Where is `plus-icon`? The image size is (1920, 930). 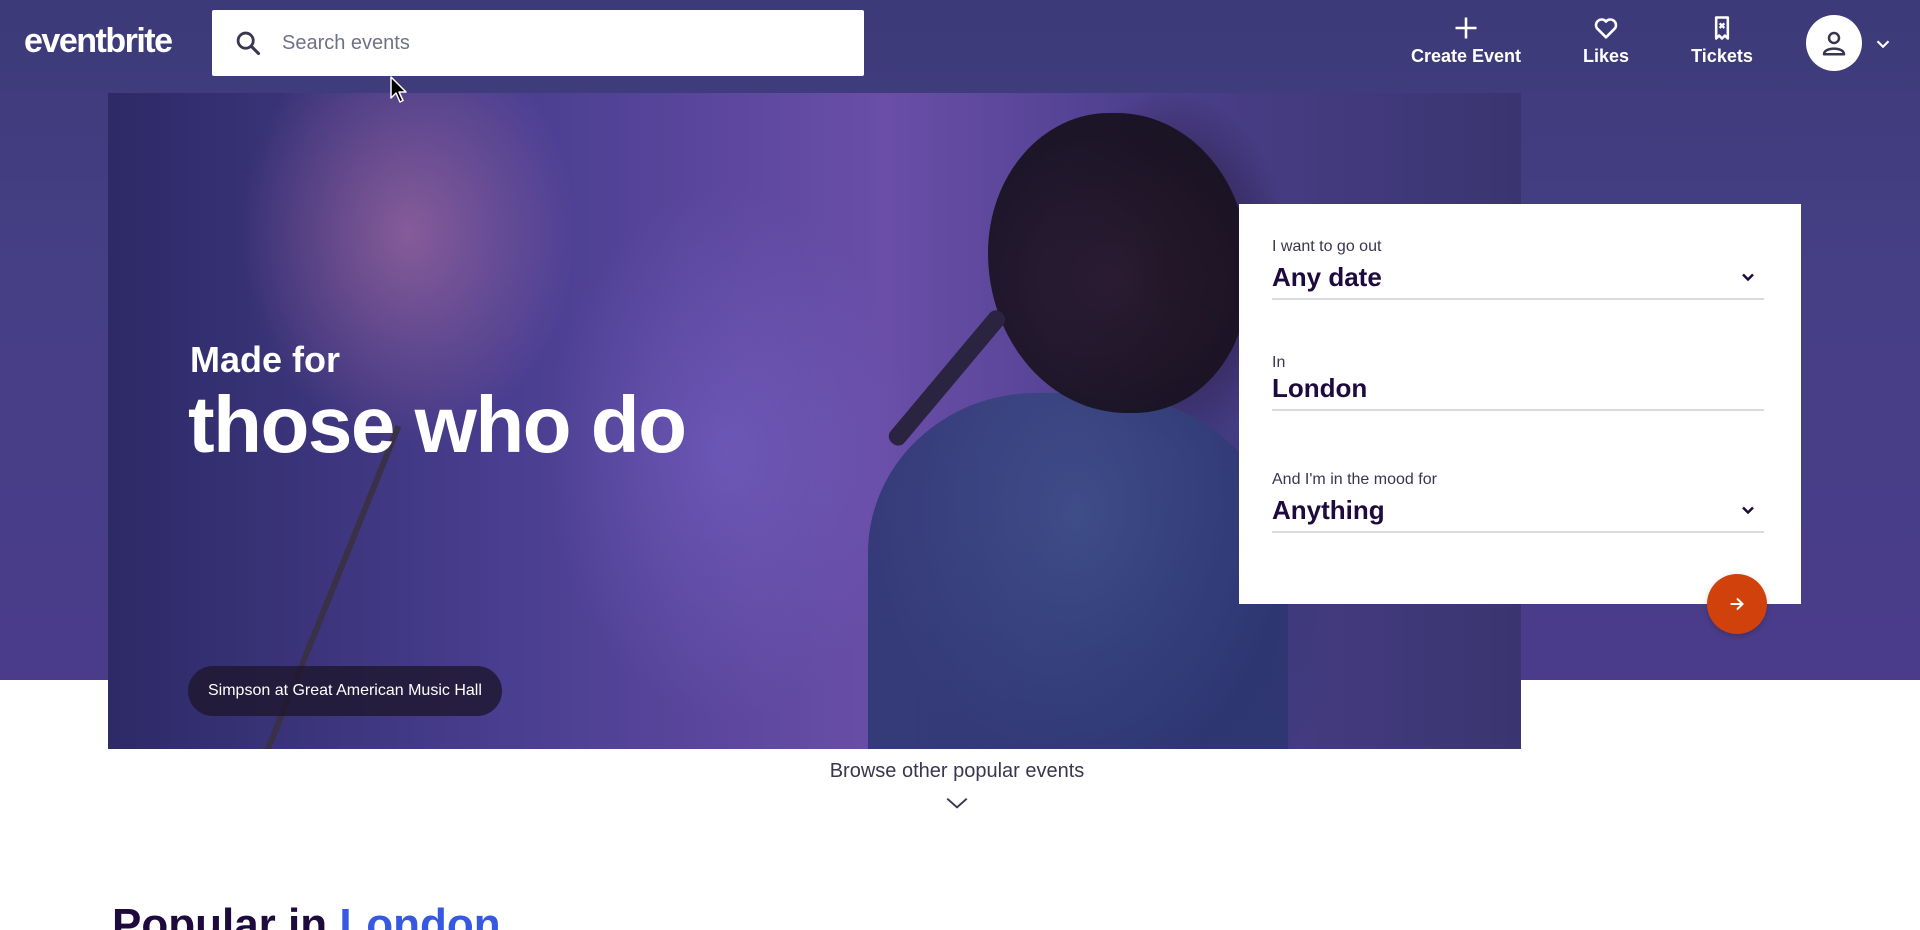 plus-icon is located at coordinates (1466, 28).